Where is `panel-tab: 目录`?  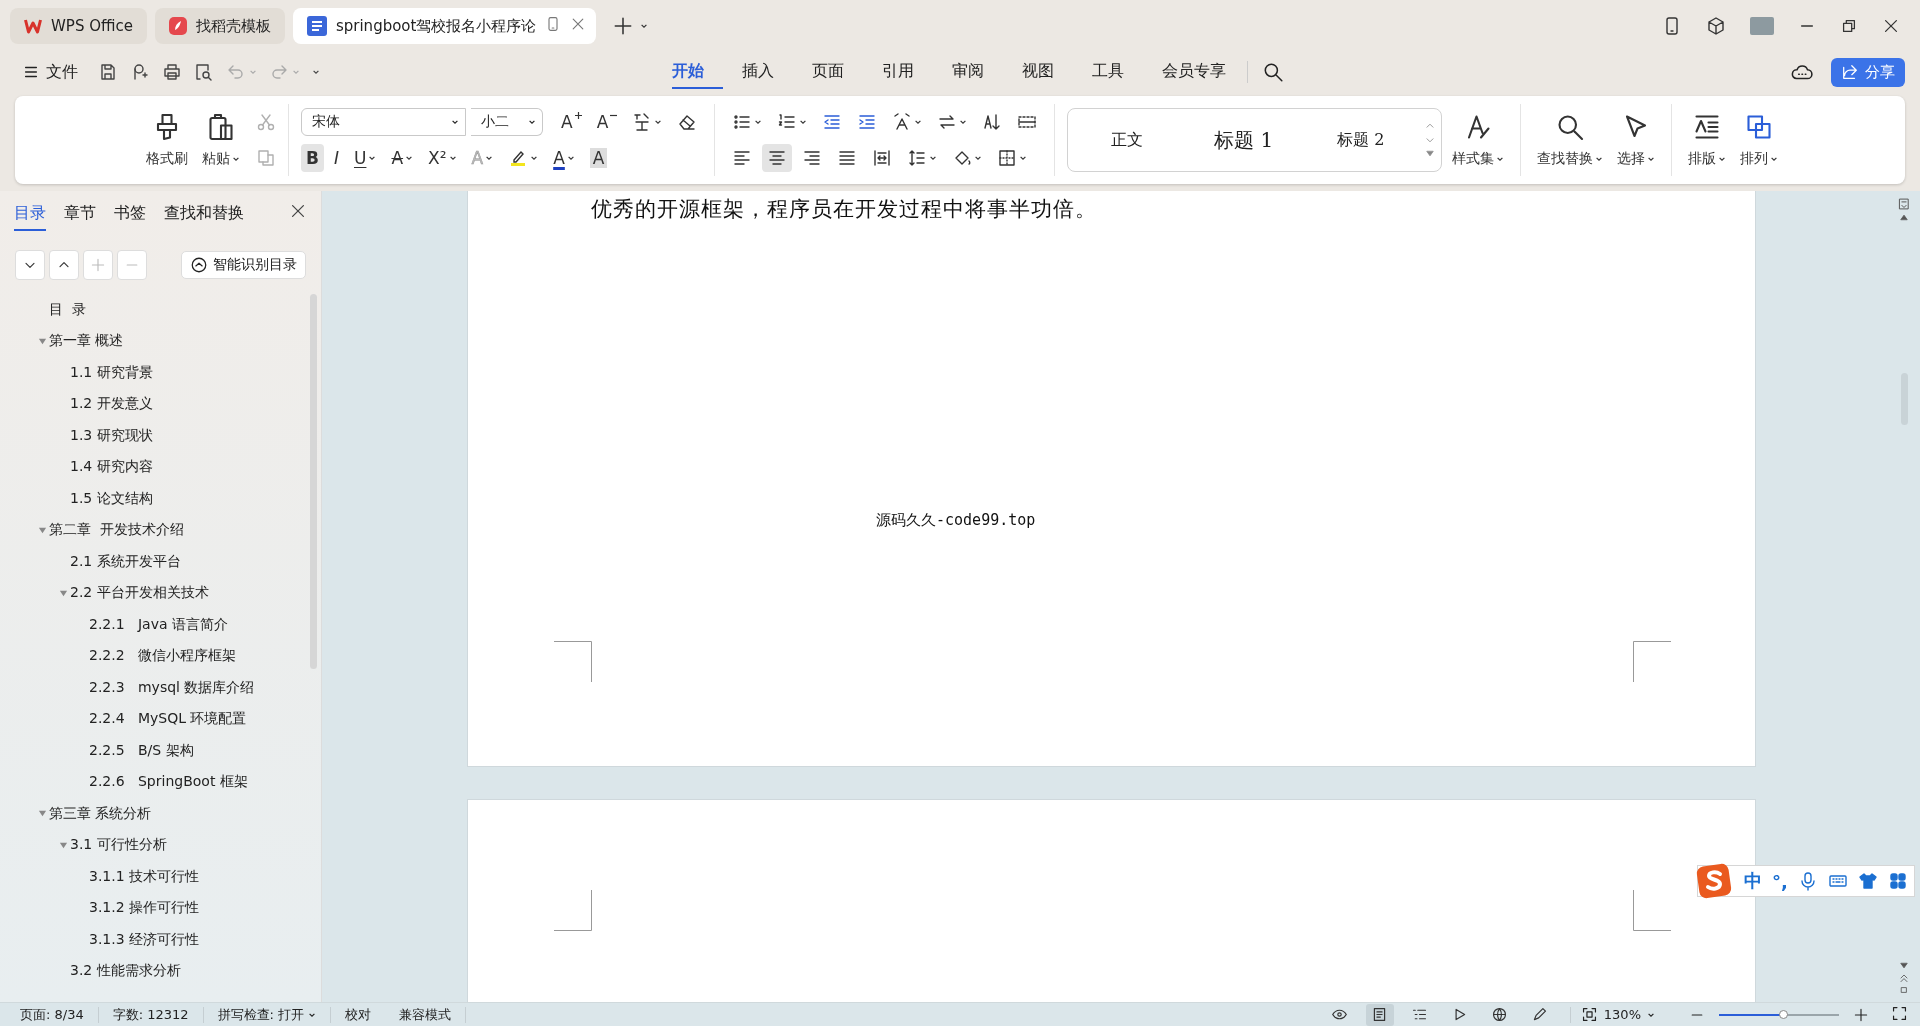
panel-tab: 目录 is located at coordinates (30, 213).